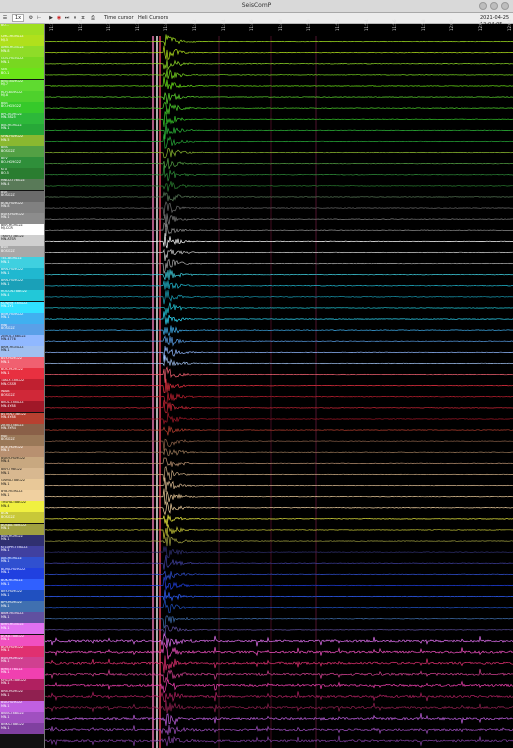 This screenshot has height=748, width=513. What do you see at coordinates (22, 651) in the screenshot?
I see `station-label: BCH-HG9G2Z MN.1` at bounding box center [22, 651].